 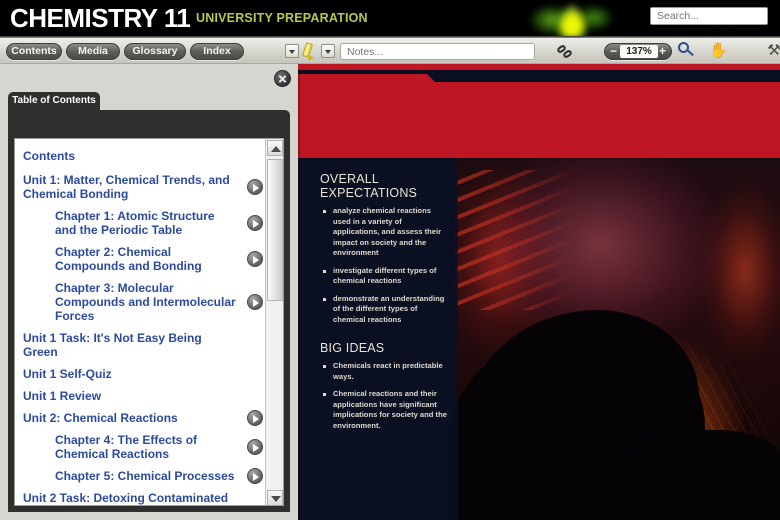 What do you see at coordinates (112, 345) in the screenshot?
I see `toc-item-label: Unit 1 Task: It's Not Easy Being Green` at bounding box center [112, 345].